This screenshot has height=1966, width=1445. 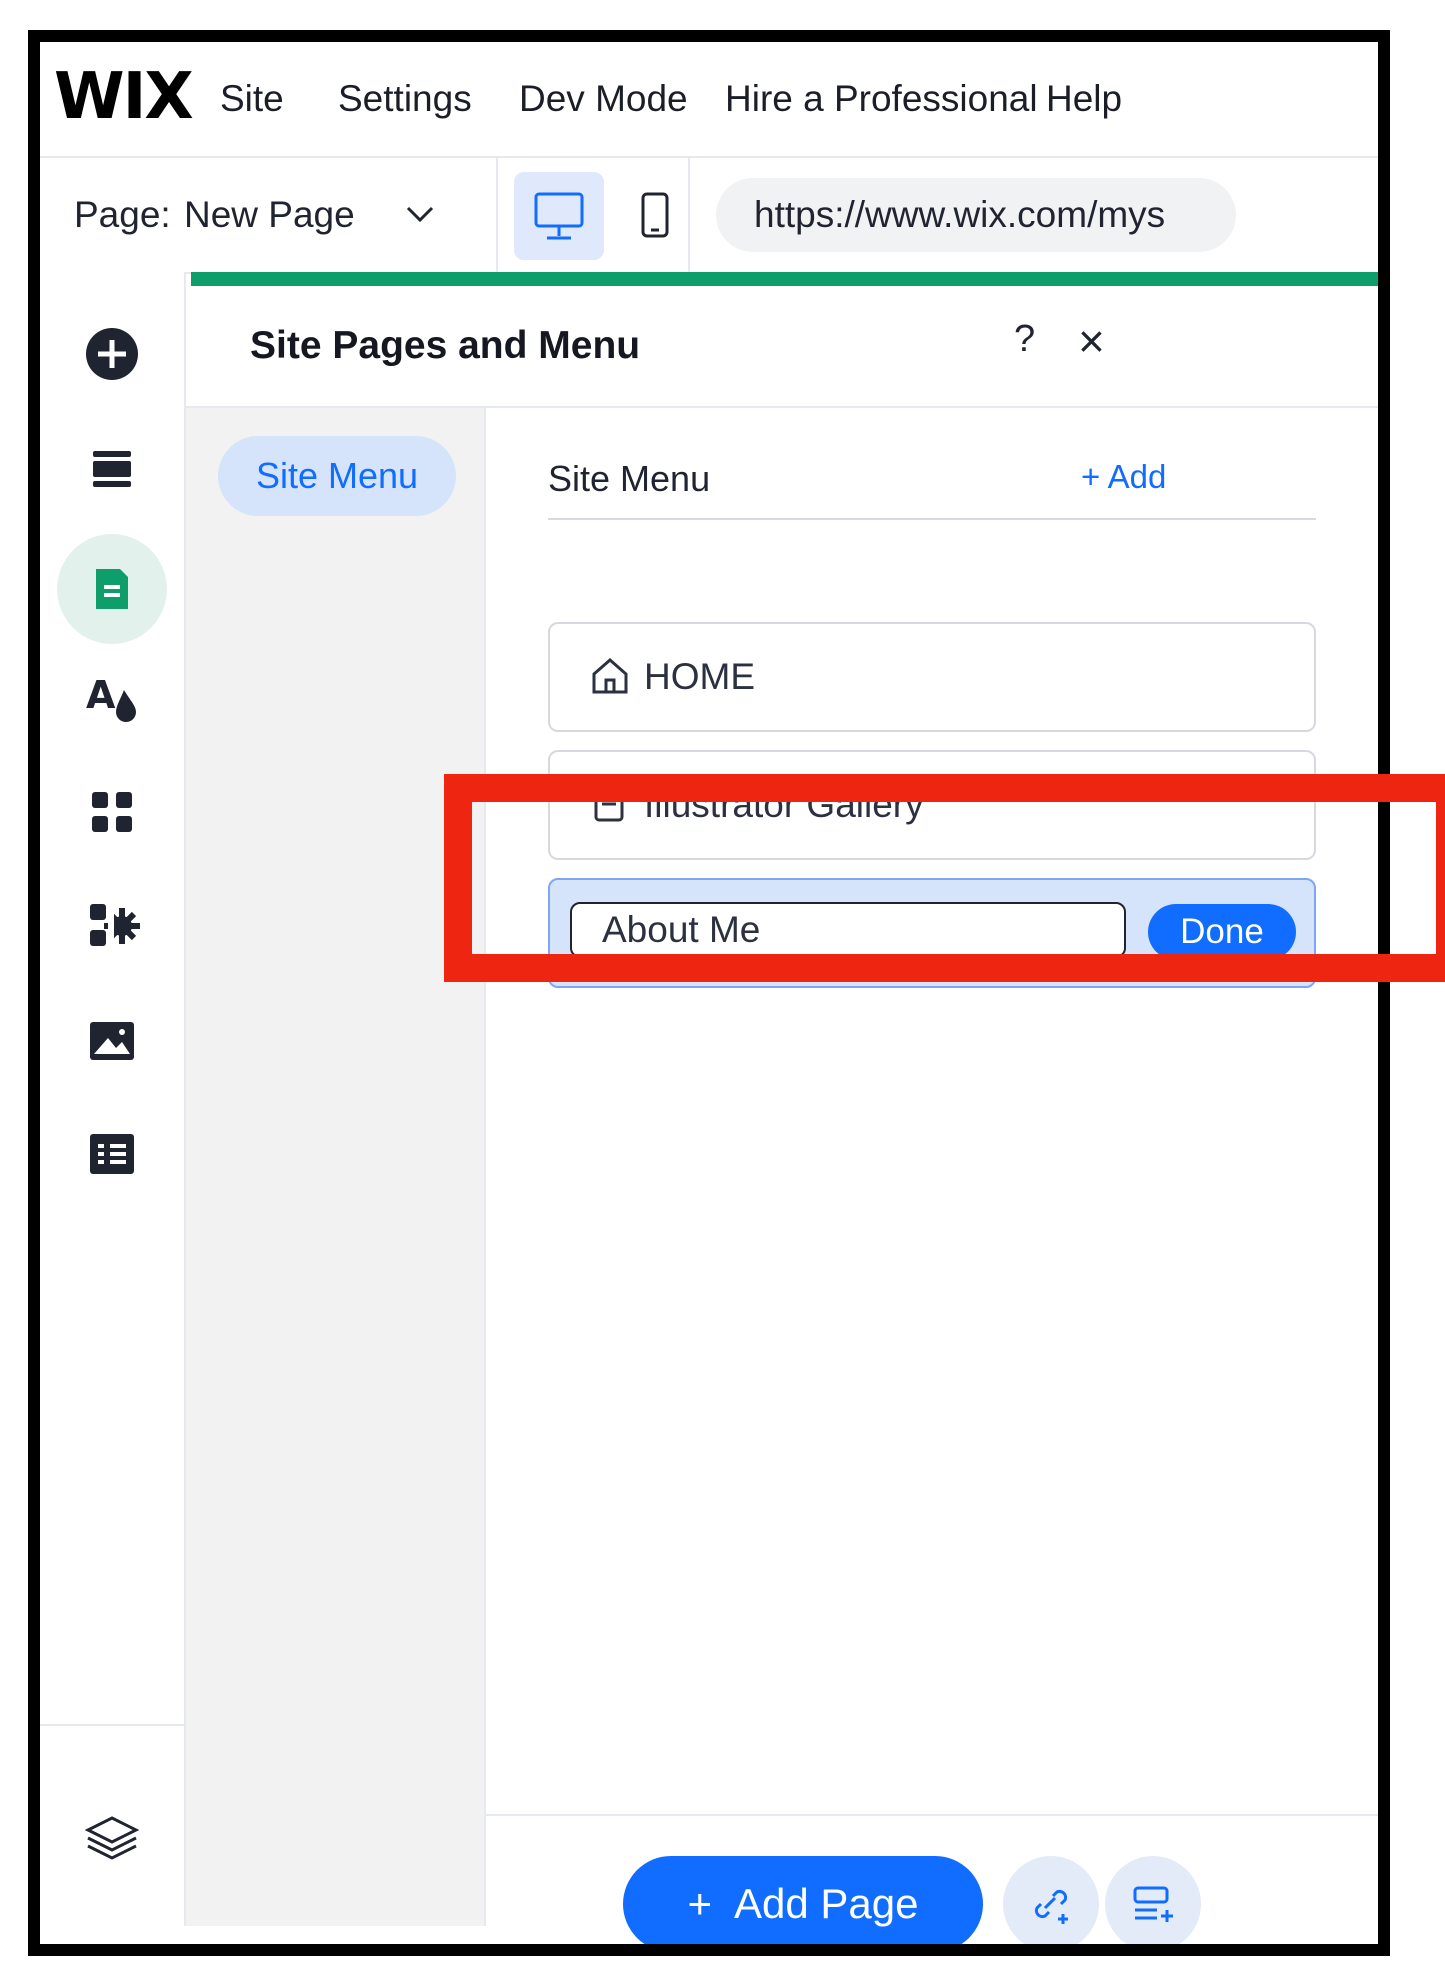 I want to click on media-icon, so click(x=112, y=1040).